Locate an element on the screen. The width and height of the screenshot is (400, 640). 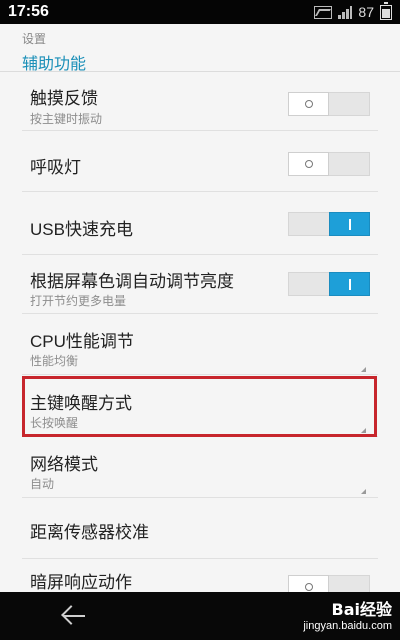
status-icons: 87 is located at coordinates (353, 10).